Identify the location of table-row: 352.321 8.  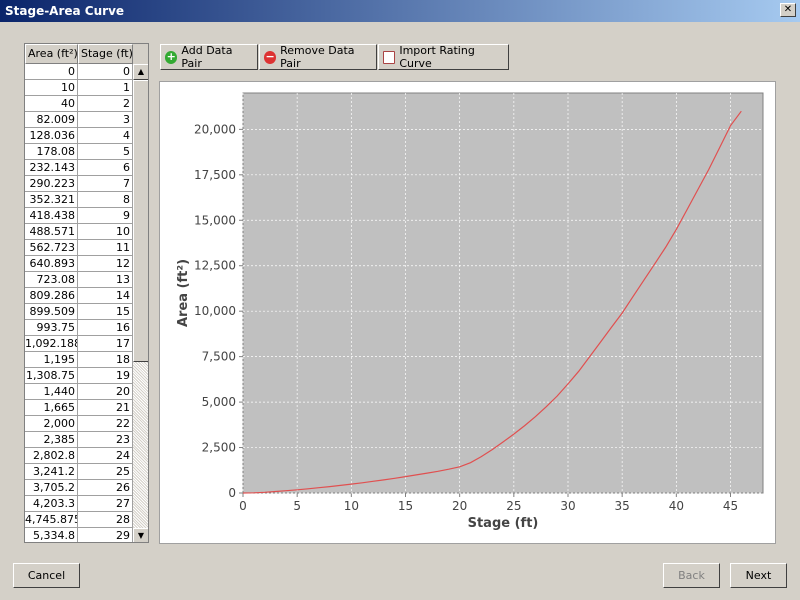
(86, 200).